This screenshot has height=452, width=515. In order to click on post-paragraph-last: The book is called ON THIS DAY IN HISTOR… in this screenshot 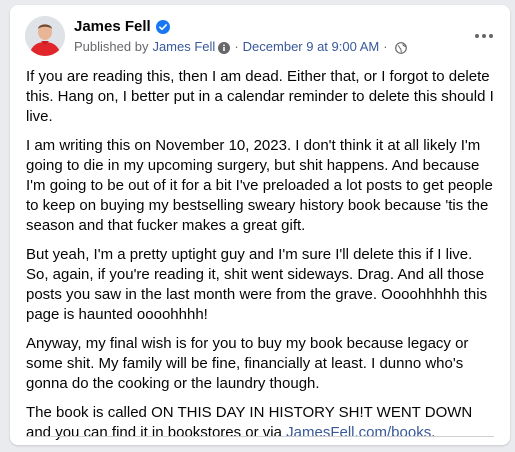, I will do `click(262, 423)`.